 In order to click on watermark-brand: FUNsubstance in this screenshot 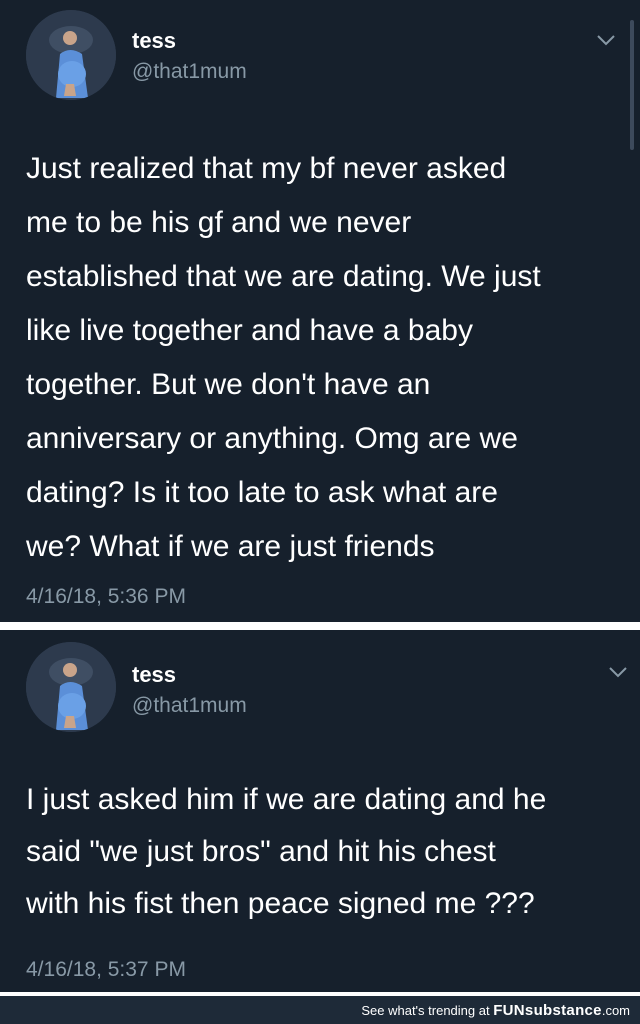, I will do `click(547, 1010)`.